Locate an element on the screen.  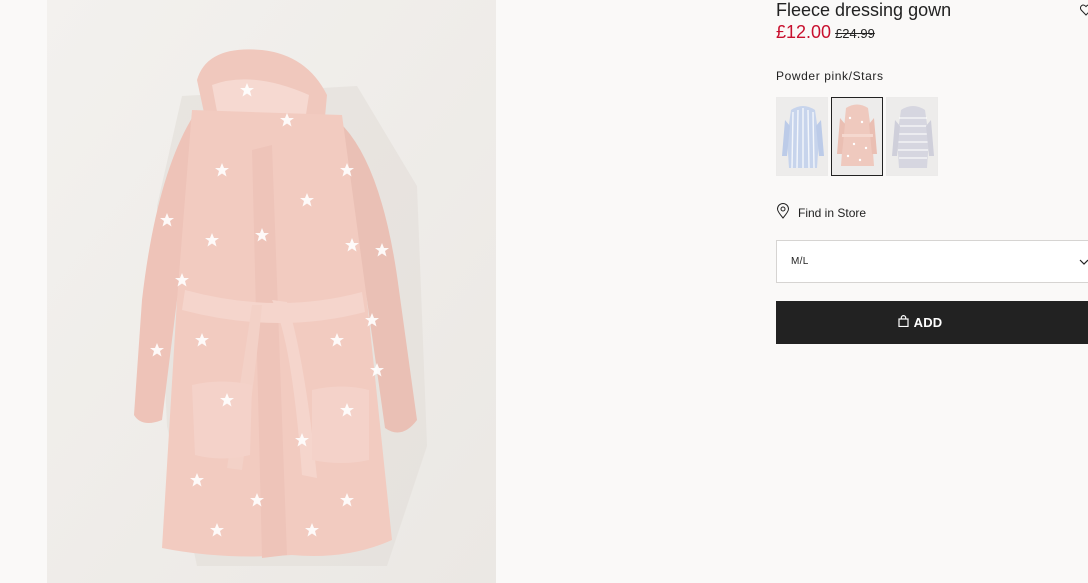
location-pin-icon is located at coordinates (783, 212).